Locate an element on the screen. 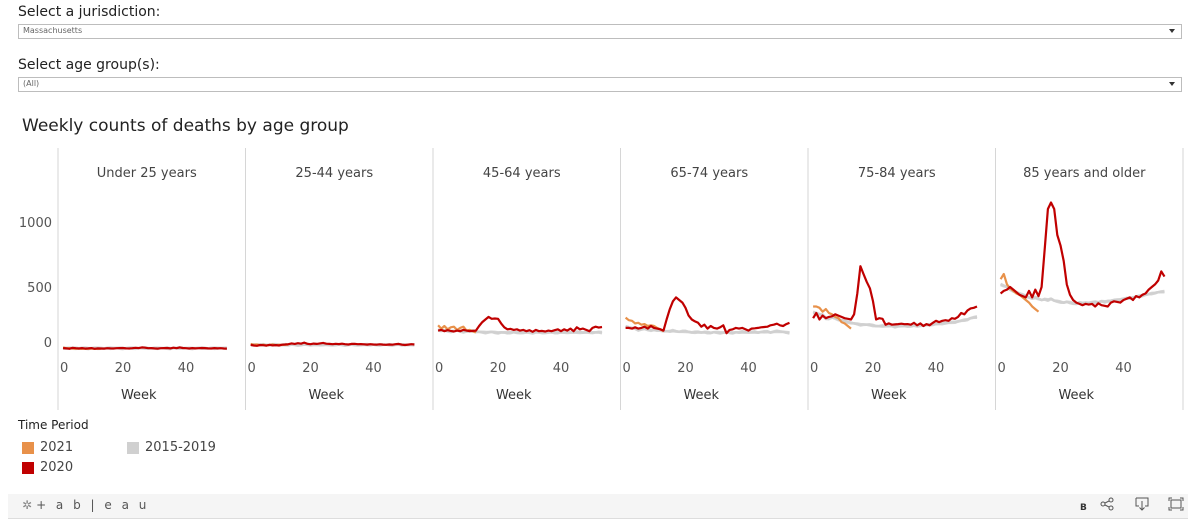 This screenshot has width=1200, height=531. legend-label: 2021 is located at coordinates (57, 447).